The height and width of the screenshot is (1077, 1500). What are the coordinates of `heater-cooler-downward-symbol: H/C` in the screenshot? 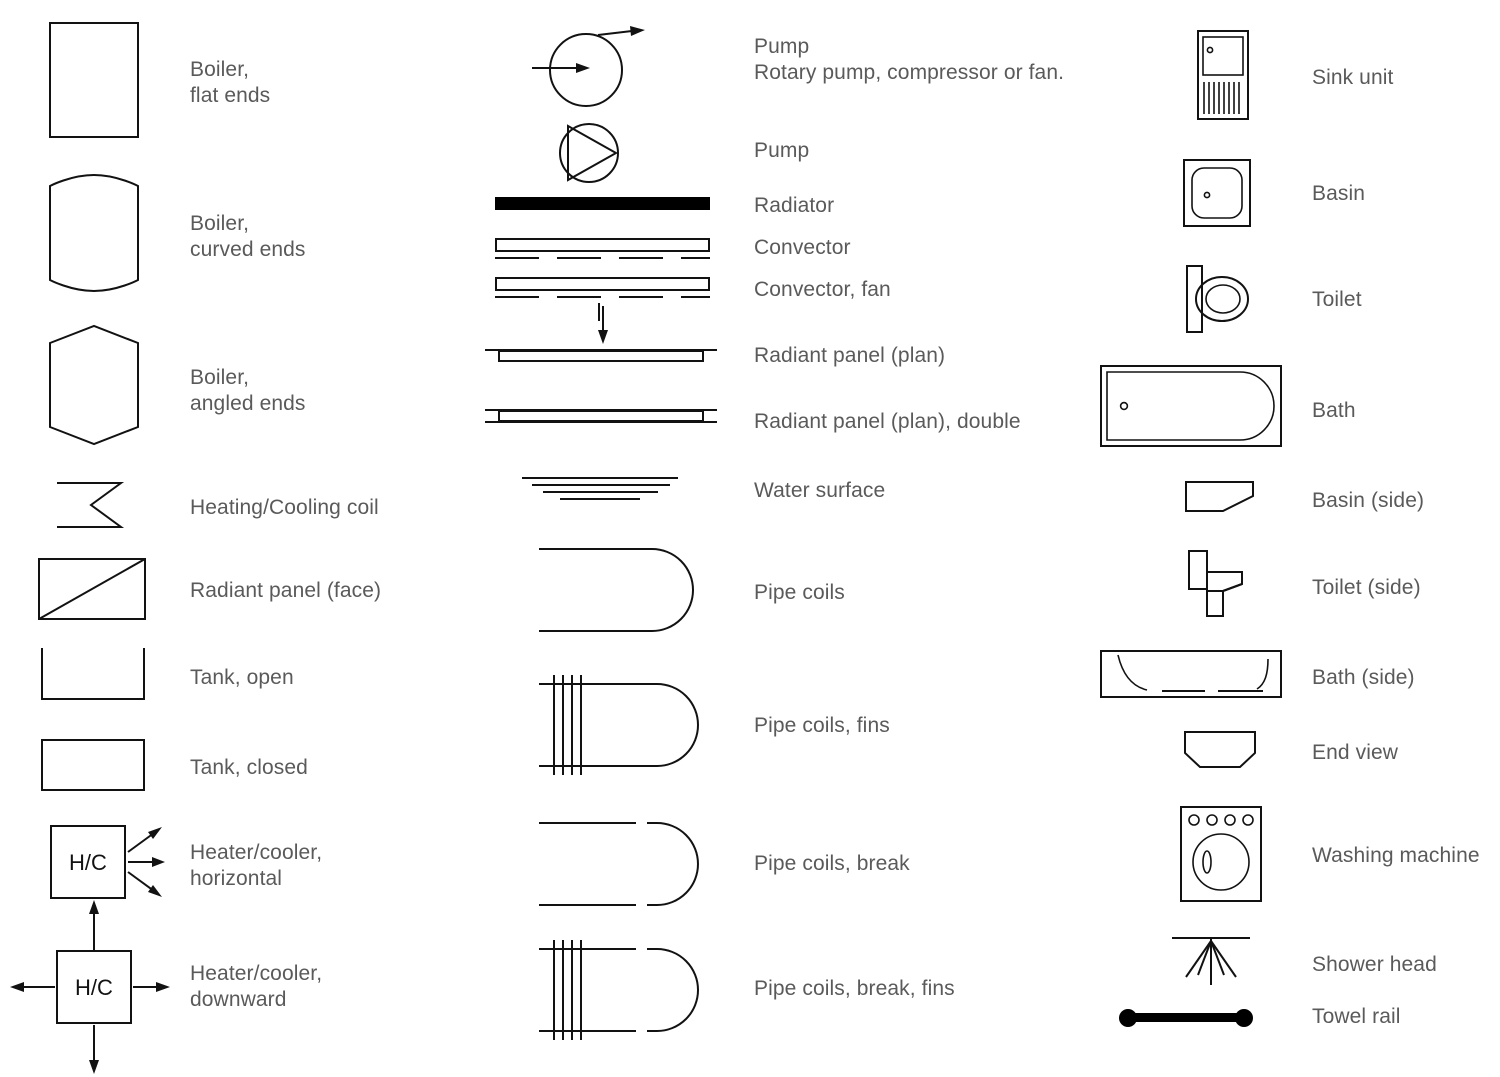 It's located at (87, 988).